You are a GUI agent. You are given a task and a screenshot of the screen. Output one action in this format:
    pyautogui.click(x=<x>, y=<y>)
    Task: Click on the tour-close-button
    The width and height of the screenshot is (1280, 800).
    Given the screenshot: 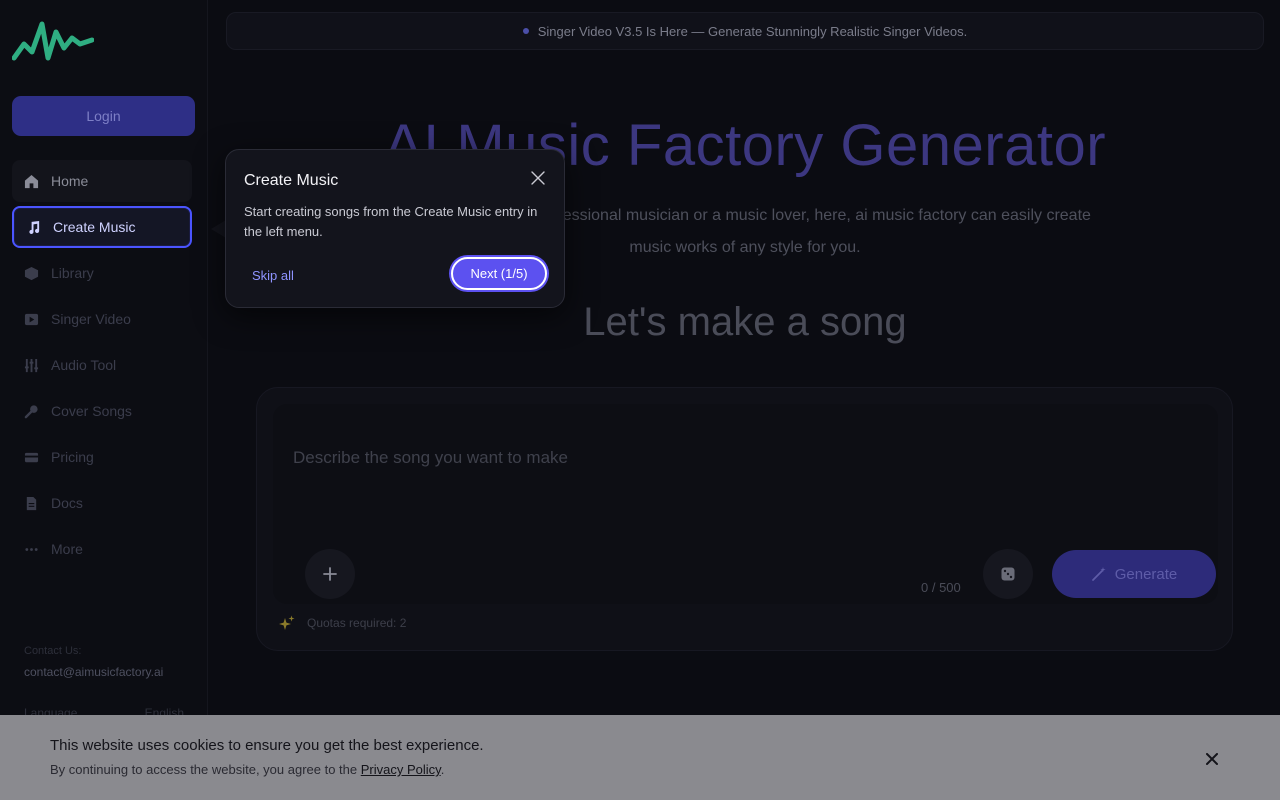 What is the action you would take?
    pyautogui.click(x=538, y=178)
    